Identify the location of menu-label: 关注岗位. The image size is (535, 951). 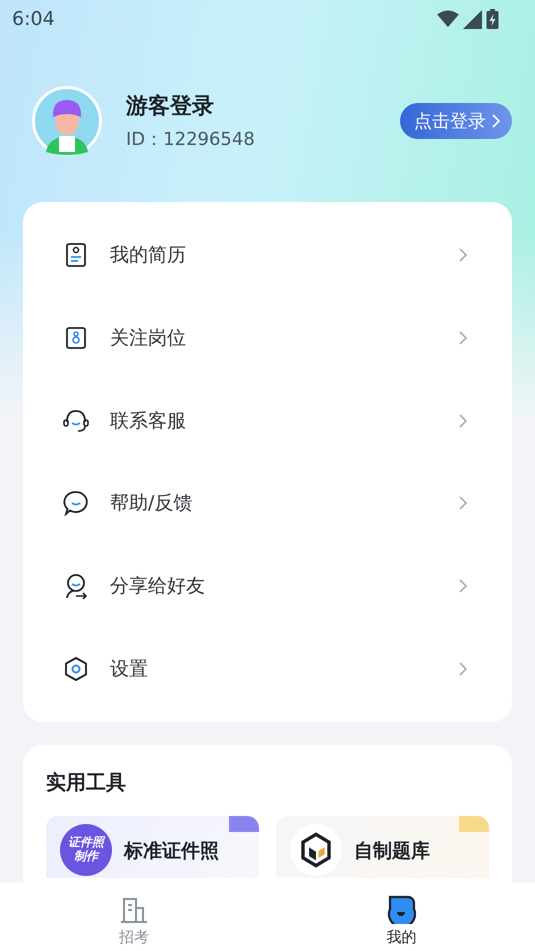
(148, 339).